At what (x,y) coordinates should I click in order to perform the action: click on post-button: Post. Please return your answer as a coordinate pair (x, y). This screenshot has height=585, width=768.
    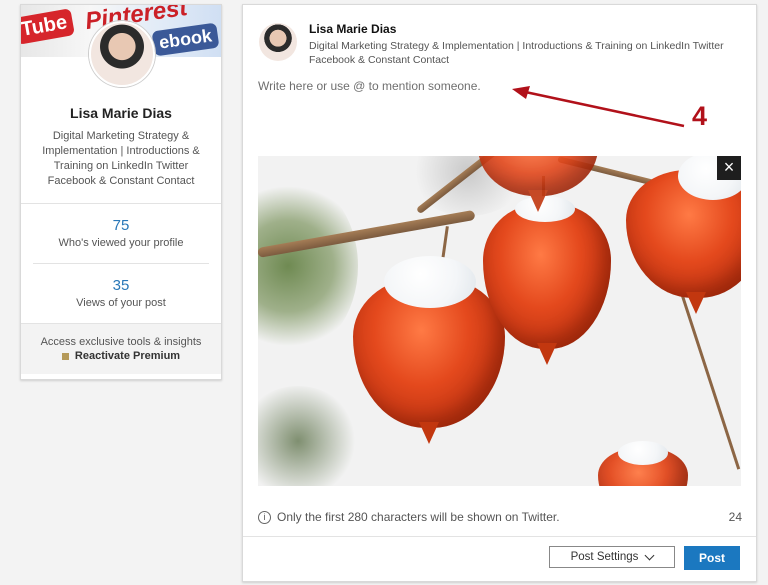
    Looking at the image, I should click on (712, 558).